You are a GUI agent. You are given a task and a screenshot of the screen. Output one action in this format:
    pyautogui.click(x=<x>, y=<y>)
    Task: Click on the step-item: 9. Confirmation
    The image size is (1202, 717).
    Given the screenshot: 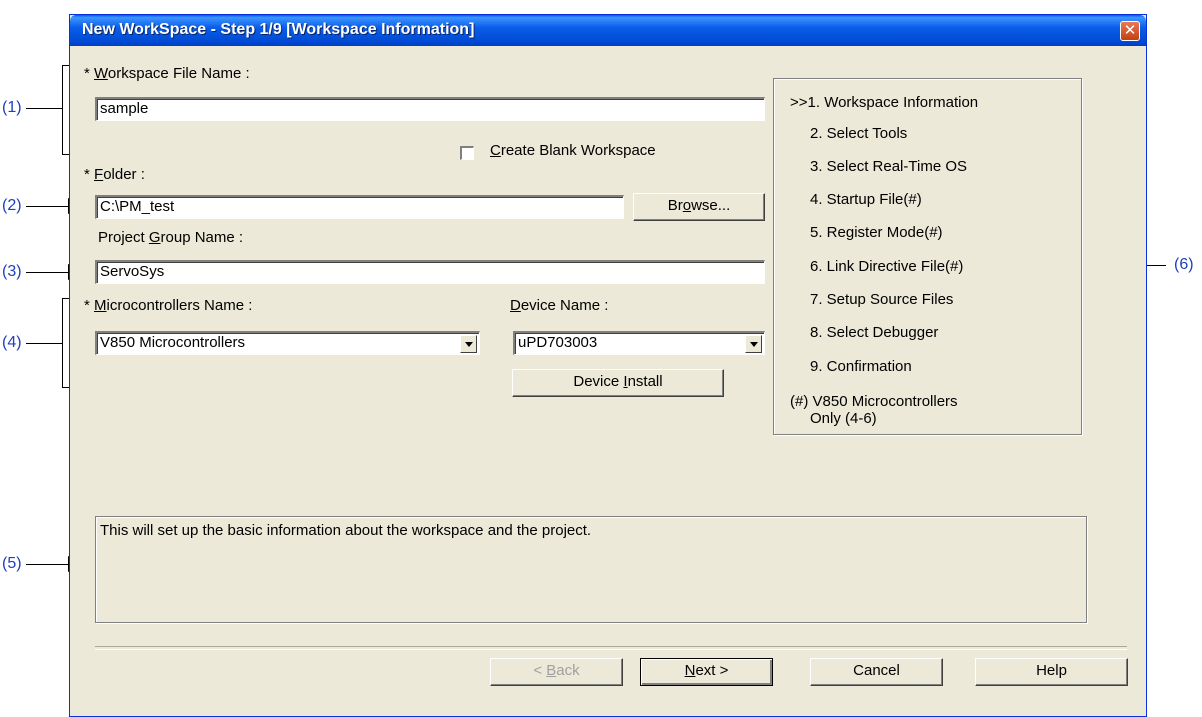 What is the action you would take?
    pyautogui.click(x=861, y=366)
    